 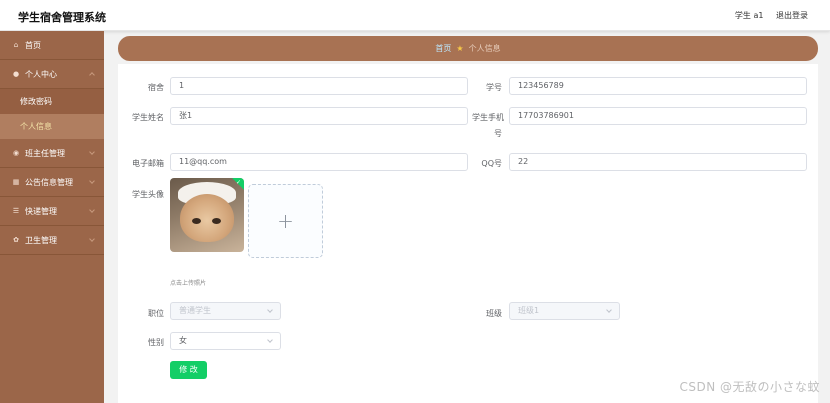 What do you see at coordinates (238, 182) in the screenshot?
I see `check-icon: ✓` at bounding box center [238, 182].